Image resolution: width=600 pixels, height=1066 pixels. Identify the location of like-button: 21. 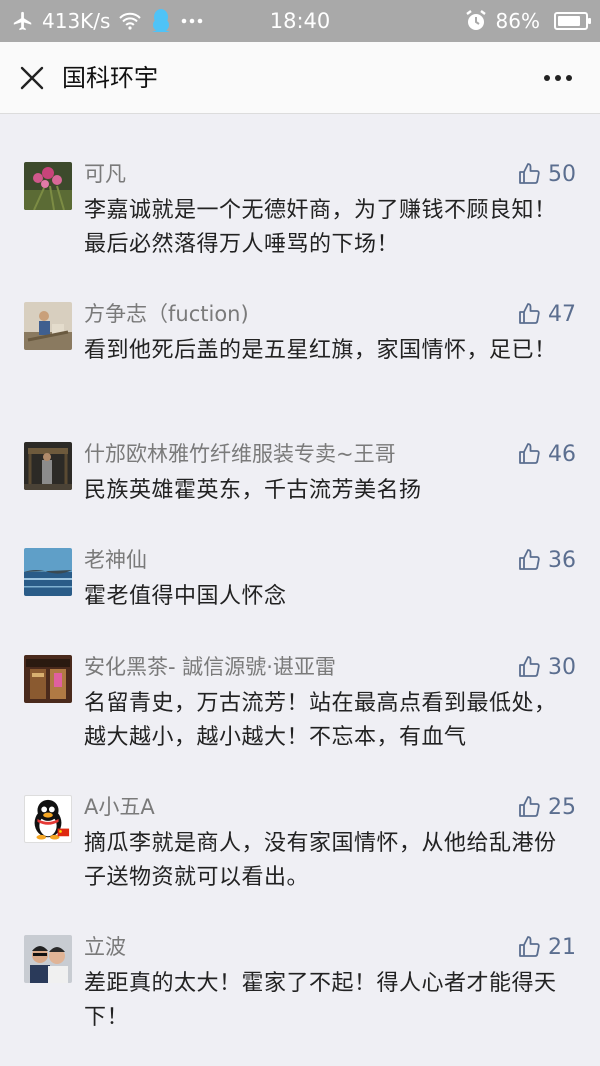
(547, 947).